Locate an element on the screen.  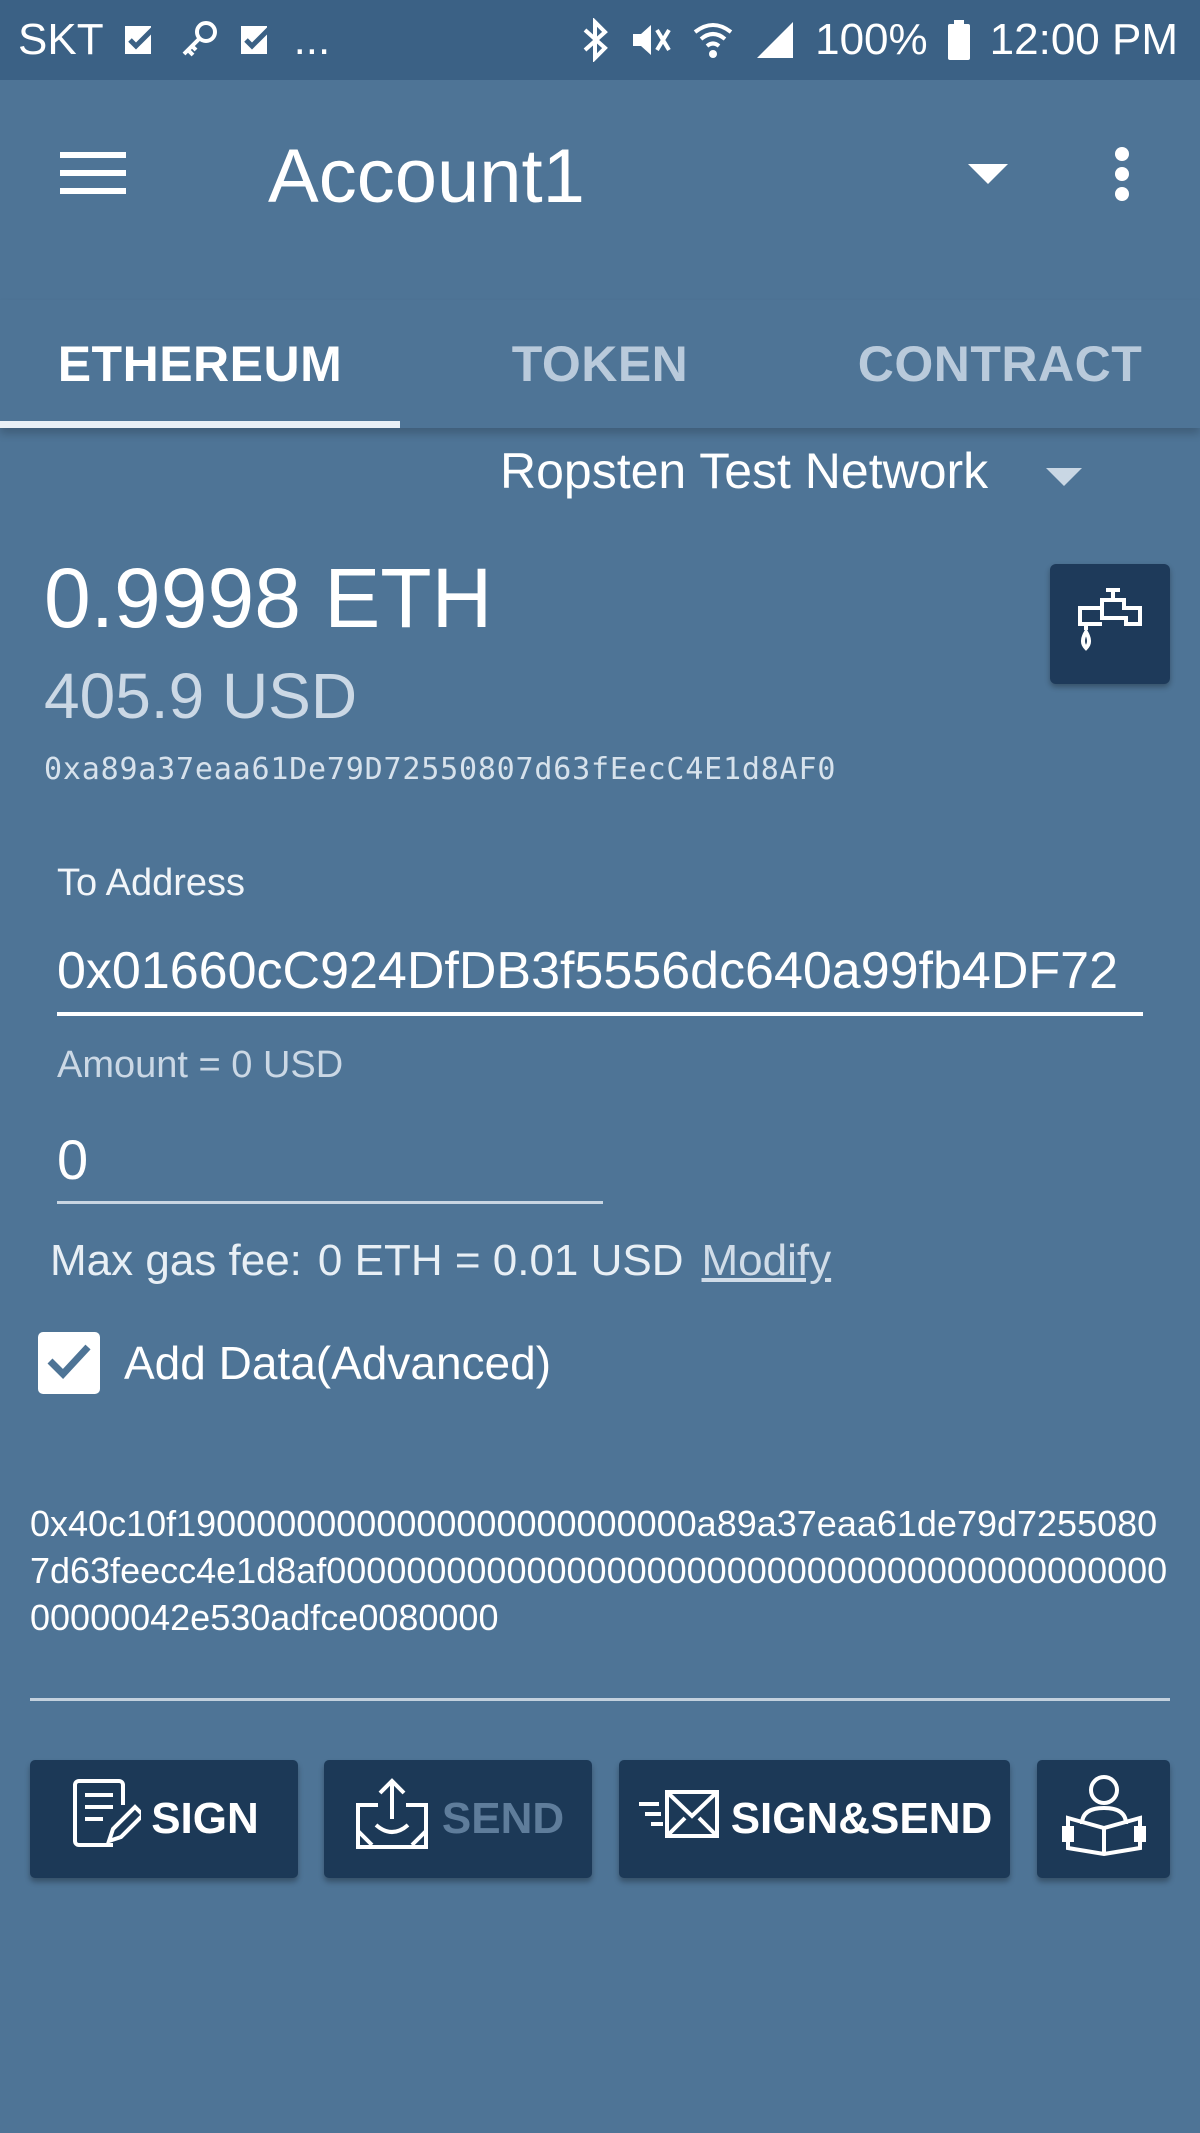
tab-token: TOKEN is located at coordinates (600, 364).